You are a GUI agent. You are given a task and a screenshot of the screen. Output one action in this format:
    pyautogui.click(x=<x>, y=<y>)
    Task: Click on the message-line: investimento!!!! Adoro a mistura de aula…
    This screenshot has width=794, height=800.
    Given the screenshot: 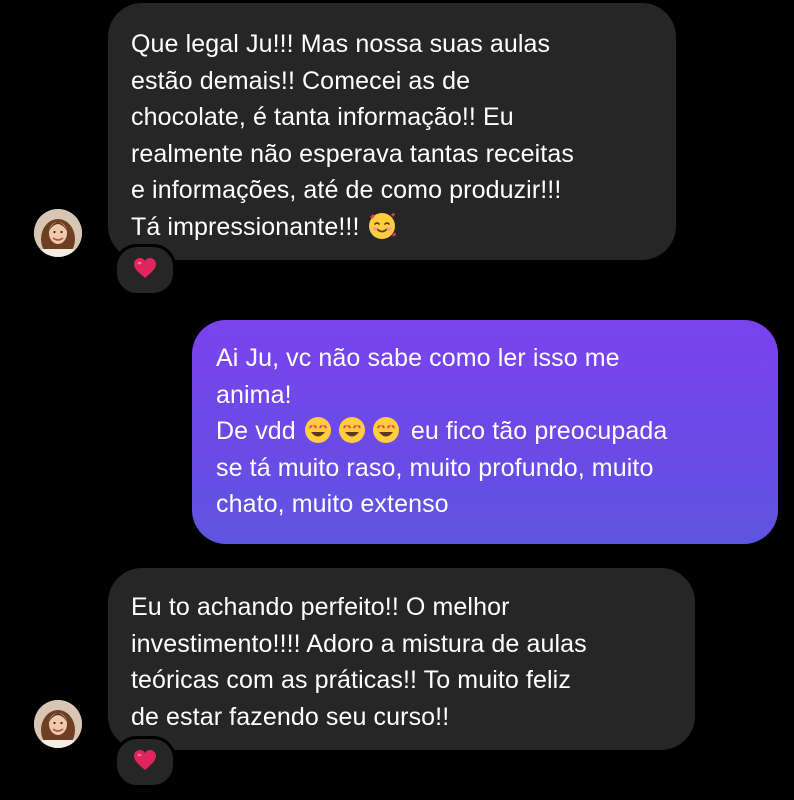 What is the action you would take?
    pyautogui.click(x=359, y=643)
    